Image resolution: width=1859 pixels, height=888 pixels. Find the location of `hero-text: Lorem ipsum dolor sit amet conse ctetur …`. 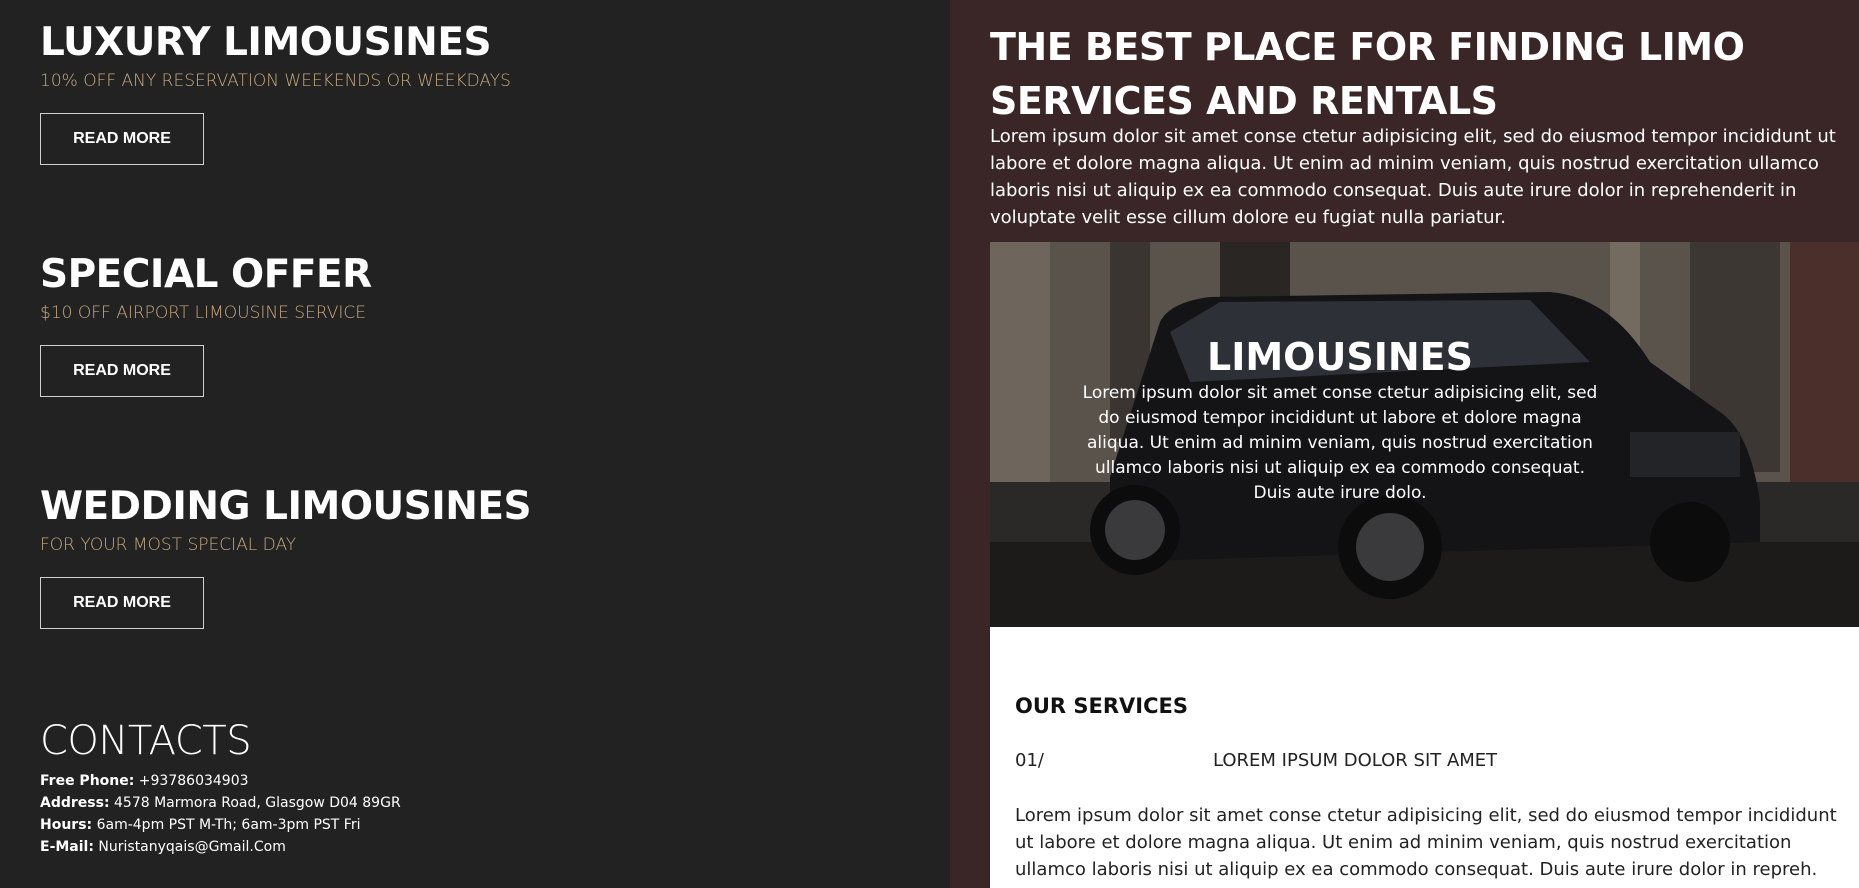

hero-text: Lorem ipsum dolor sit amet conse ctetur … is located at coordinates (1413, 177).